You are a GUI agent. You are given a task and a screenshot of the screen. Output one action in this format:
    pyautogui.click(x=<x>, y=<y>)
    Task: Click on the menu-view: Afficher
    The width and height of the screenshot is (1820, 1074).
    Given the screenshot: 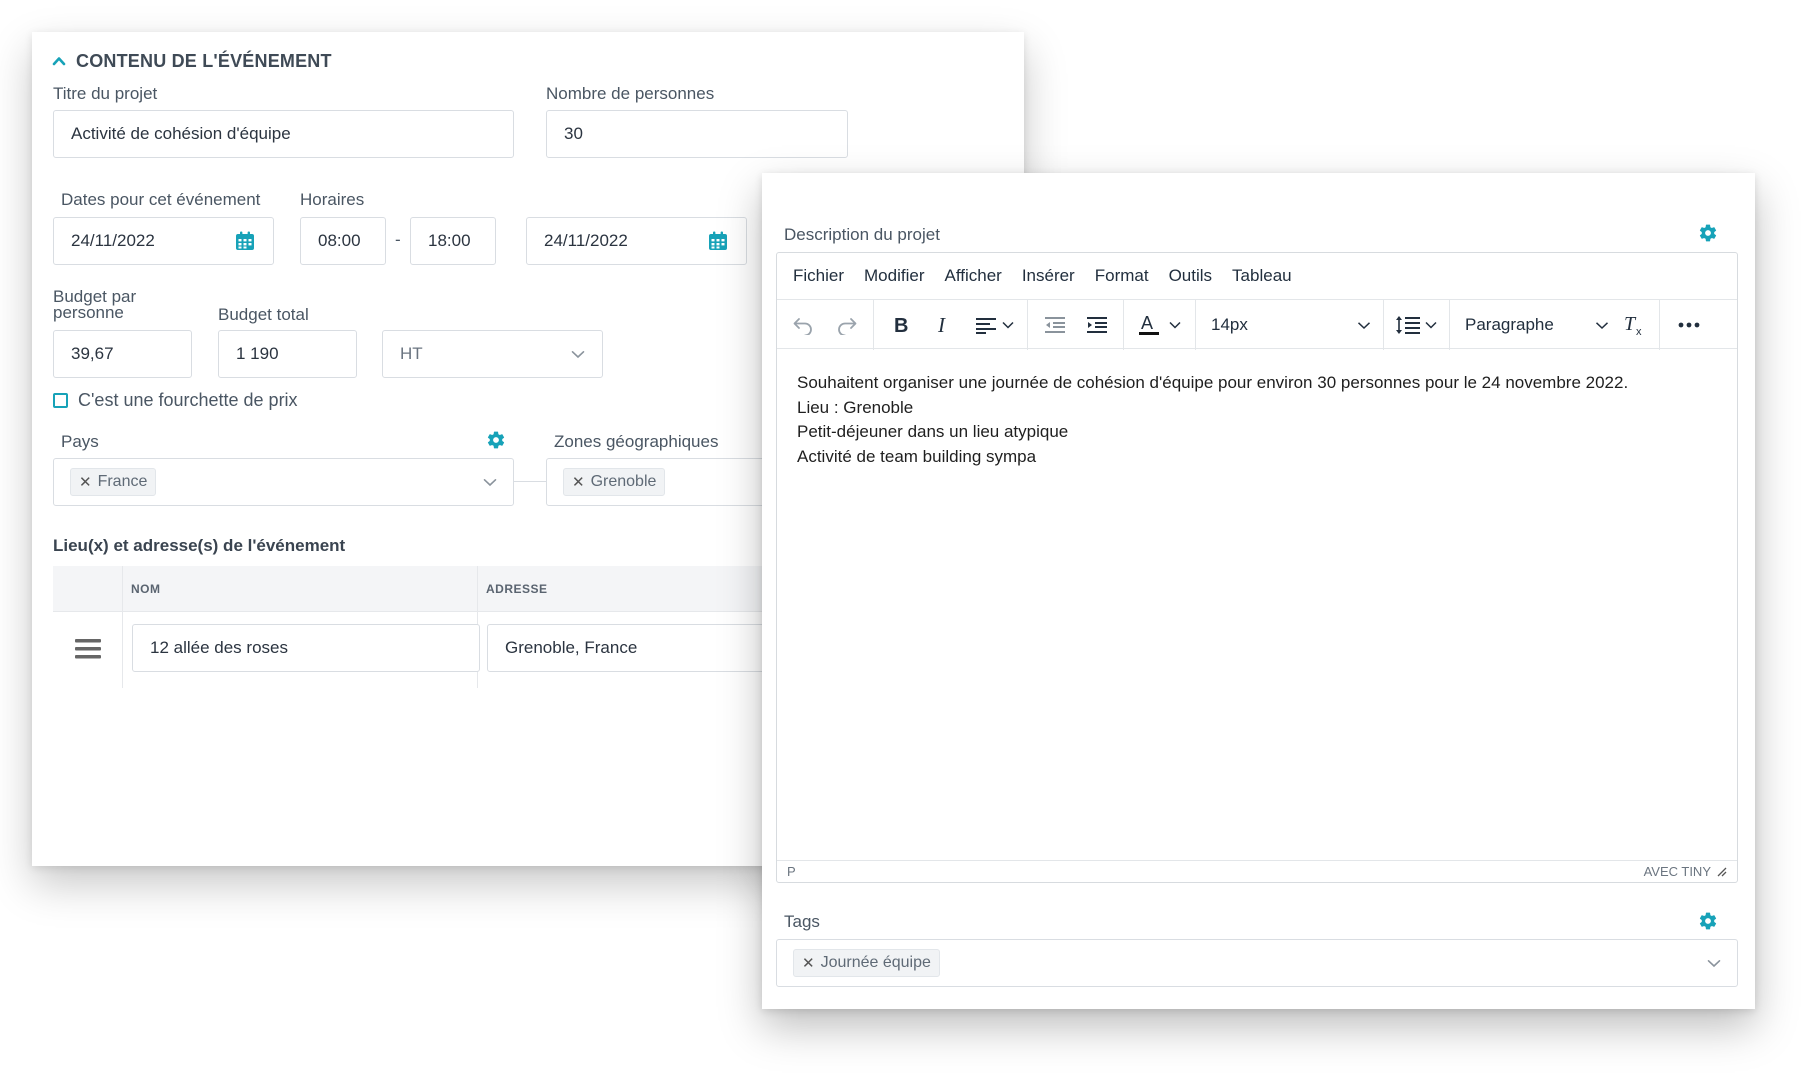 What is the action you would take?
    pyautogui.click(x=972, y=276)
    